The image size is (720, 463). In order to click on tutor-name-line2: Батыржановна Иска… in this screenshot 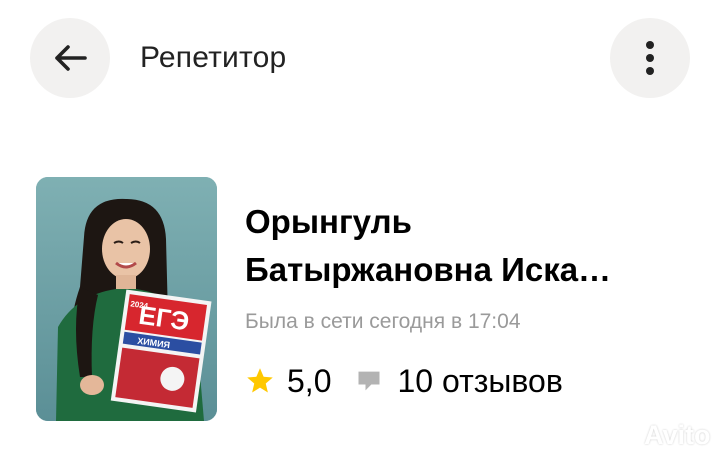, I will do `click(428, 269)`.